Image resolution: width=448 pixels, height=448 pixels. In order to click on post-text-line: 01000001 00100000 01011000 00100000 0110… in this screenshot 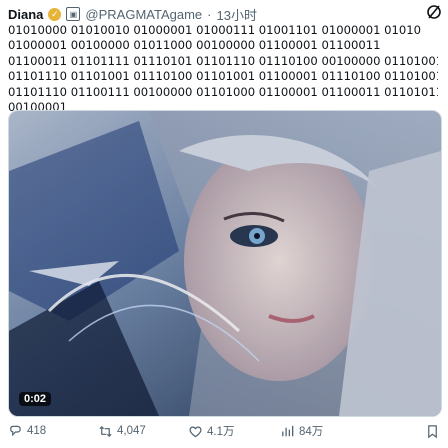, I will do `click(194, 45)`.